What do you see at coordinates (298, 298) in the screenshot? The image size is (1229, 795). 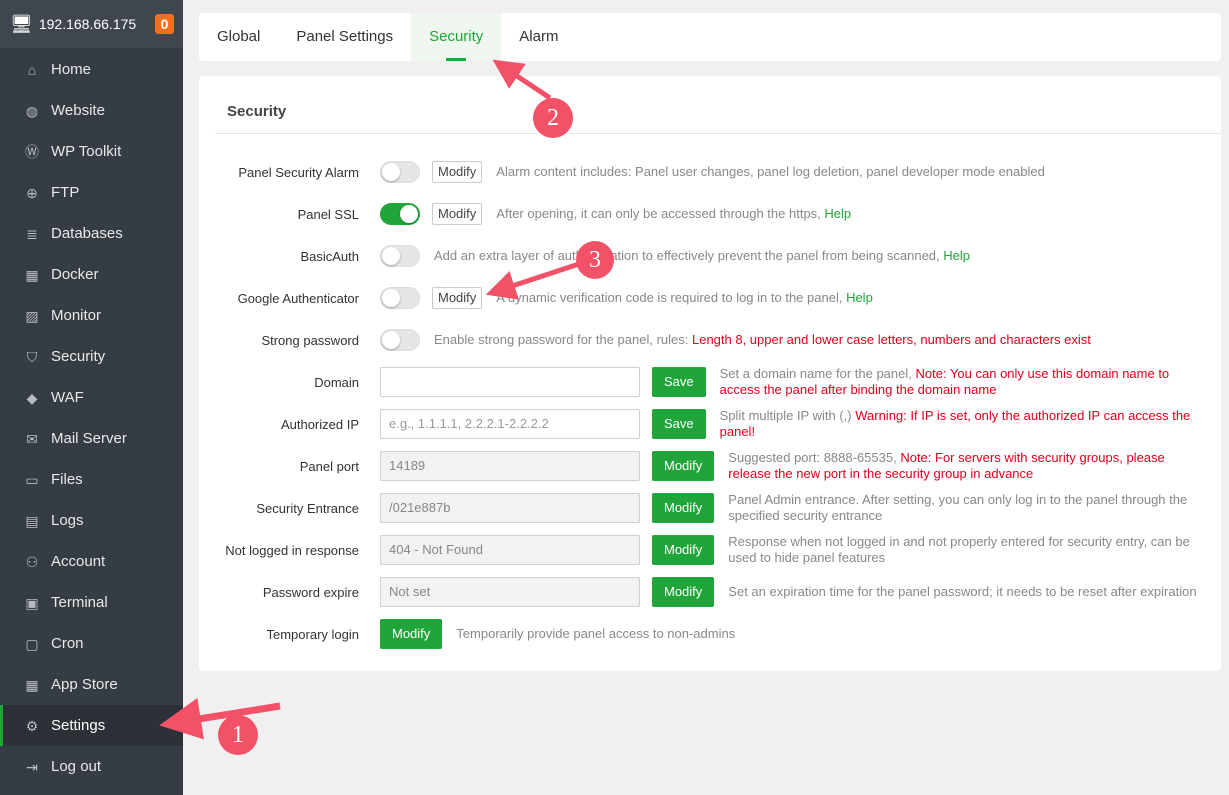 I see `setting-label: Google Authenticator` at bounding box center [298, 298].